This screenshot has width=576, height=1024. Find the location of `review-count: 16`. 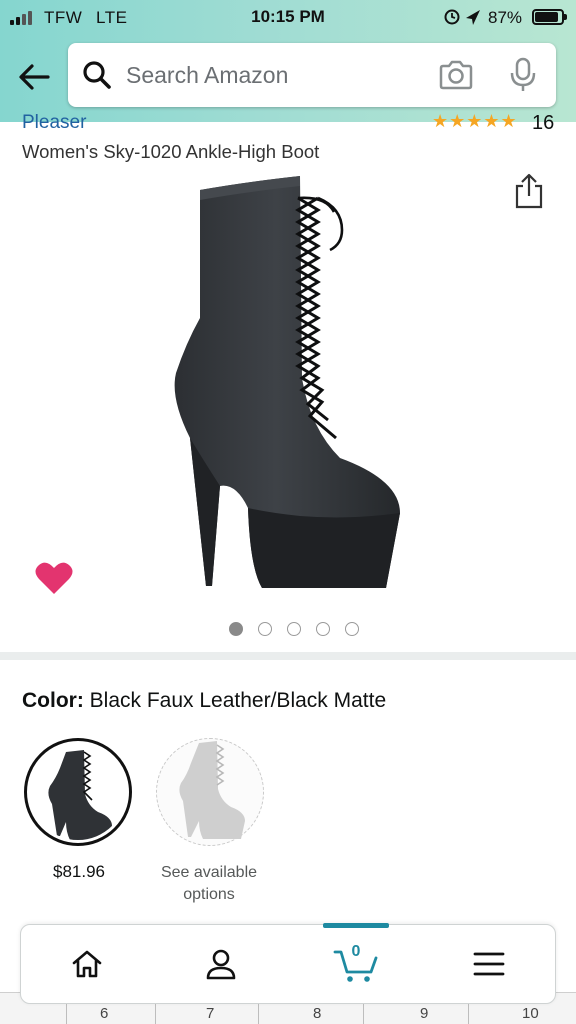

review-count: 16 is located at coordinates (543, 123).